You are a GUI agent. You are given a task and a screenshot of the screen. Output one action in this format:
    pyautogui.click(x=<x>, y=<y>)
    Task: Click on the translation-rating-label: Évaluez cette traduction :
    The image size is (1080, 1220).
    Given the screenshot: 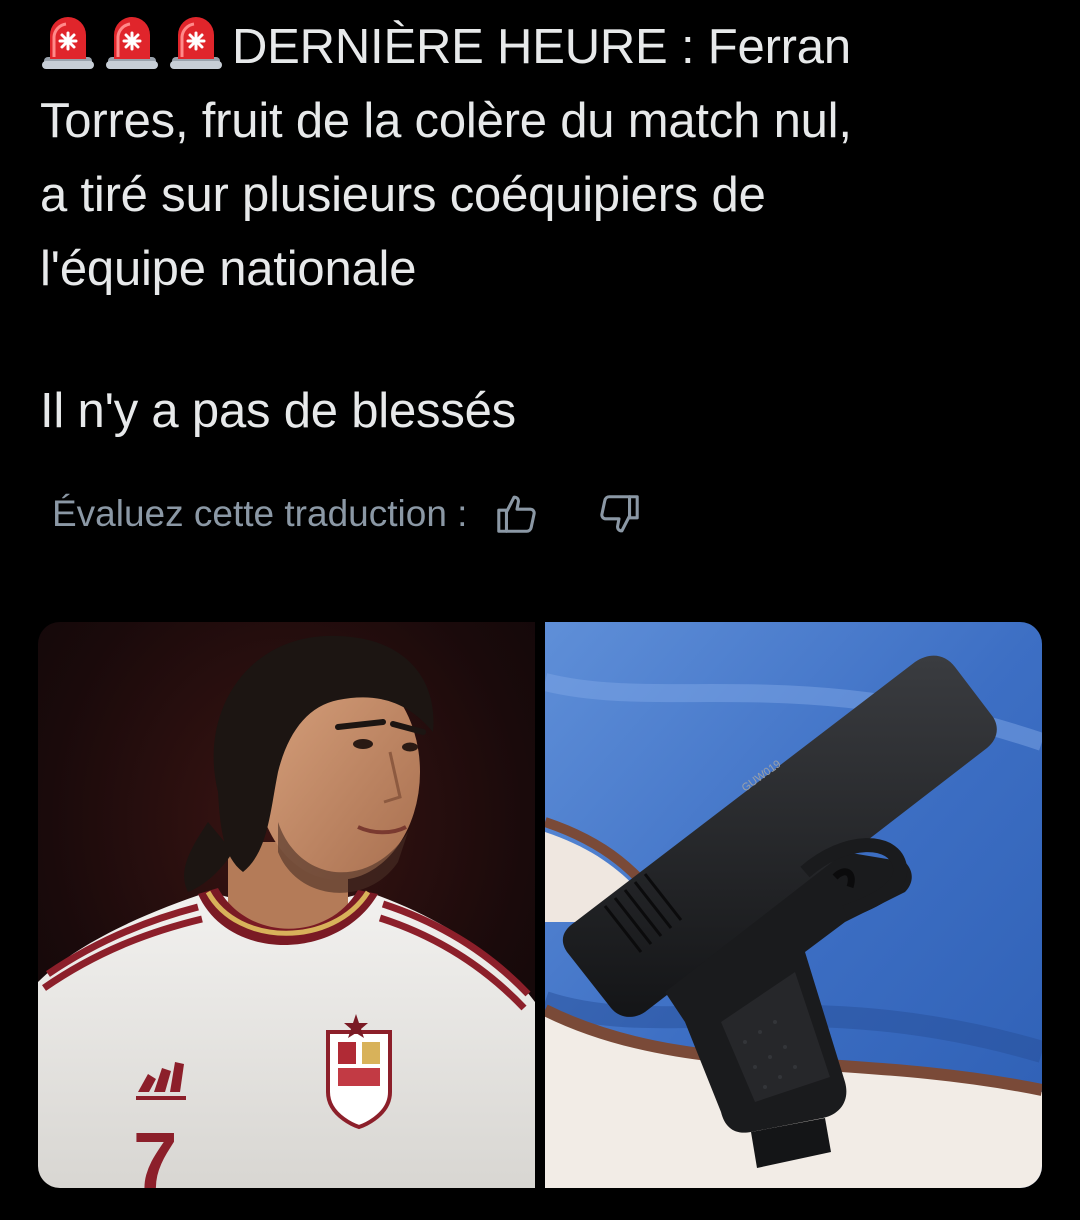 What is the action you would take?
    pyautogui.click(x=260, y=513)
    